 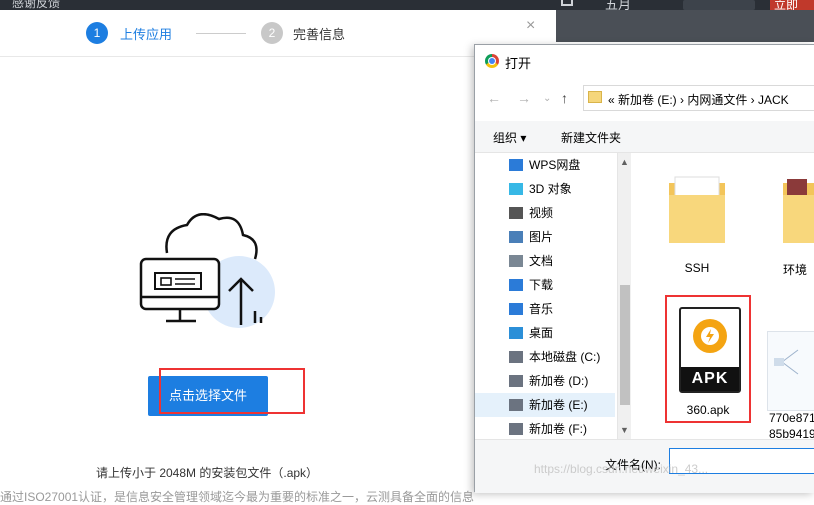 I want to click on forward-icon: →, so click(x=524, y=98).